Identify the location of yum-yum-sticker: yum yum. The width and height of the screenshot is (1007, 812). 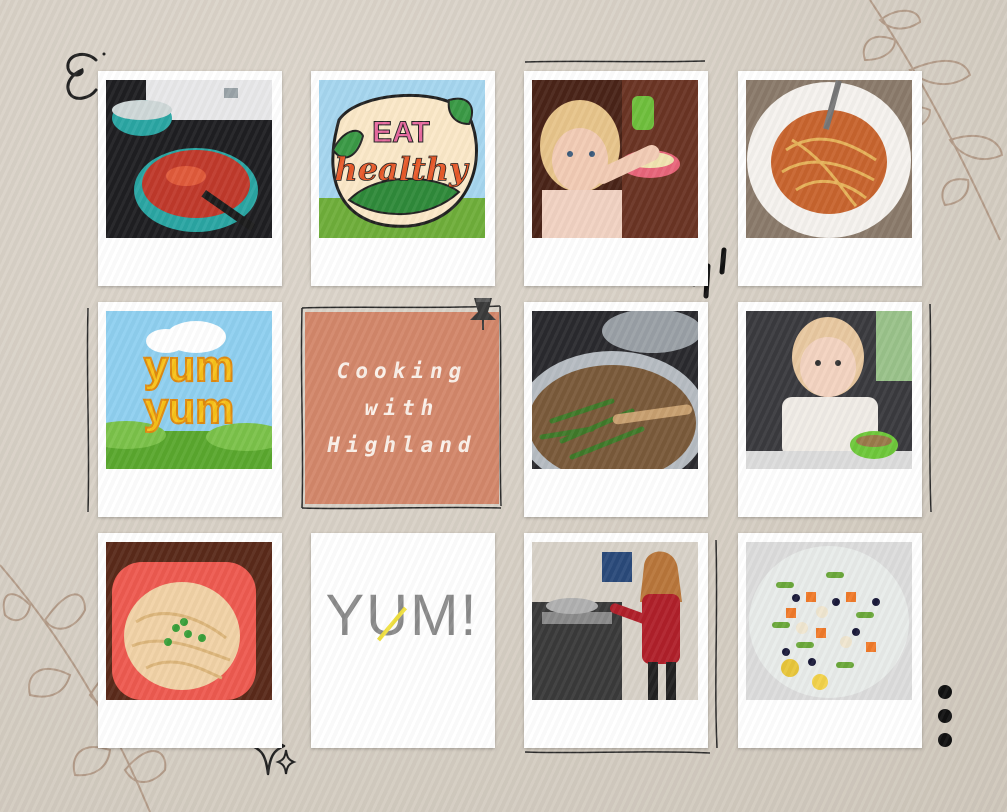
(189, 390).